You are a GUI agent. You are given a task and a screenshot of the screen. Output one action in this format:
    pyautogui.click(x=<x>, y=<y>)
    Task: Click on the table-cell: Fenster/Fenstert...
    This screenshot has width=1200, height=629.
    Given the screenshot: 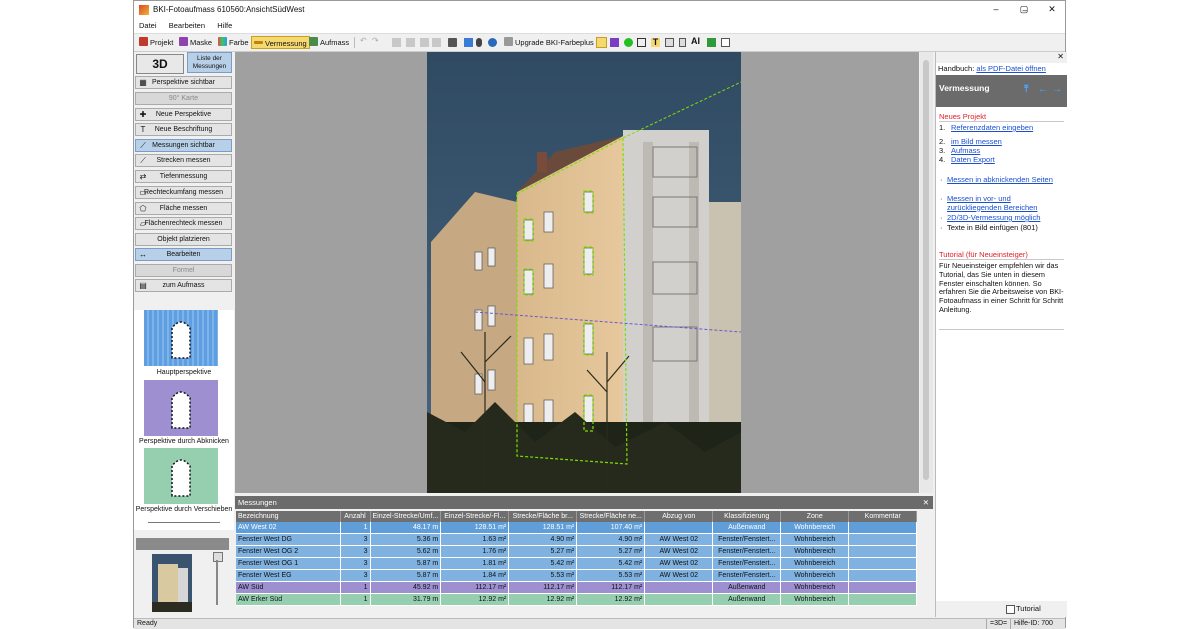 What is the action you would take?
    pyautogui.click(x=747, y=575)
    